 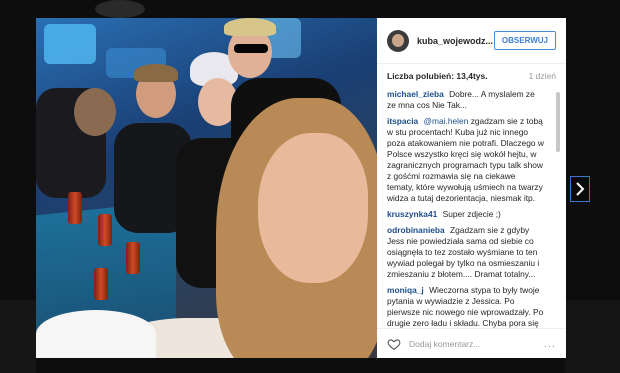 I want to click on next-post-button, so click(x=580, y=189).